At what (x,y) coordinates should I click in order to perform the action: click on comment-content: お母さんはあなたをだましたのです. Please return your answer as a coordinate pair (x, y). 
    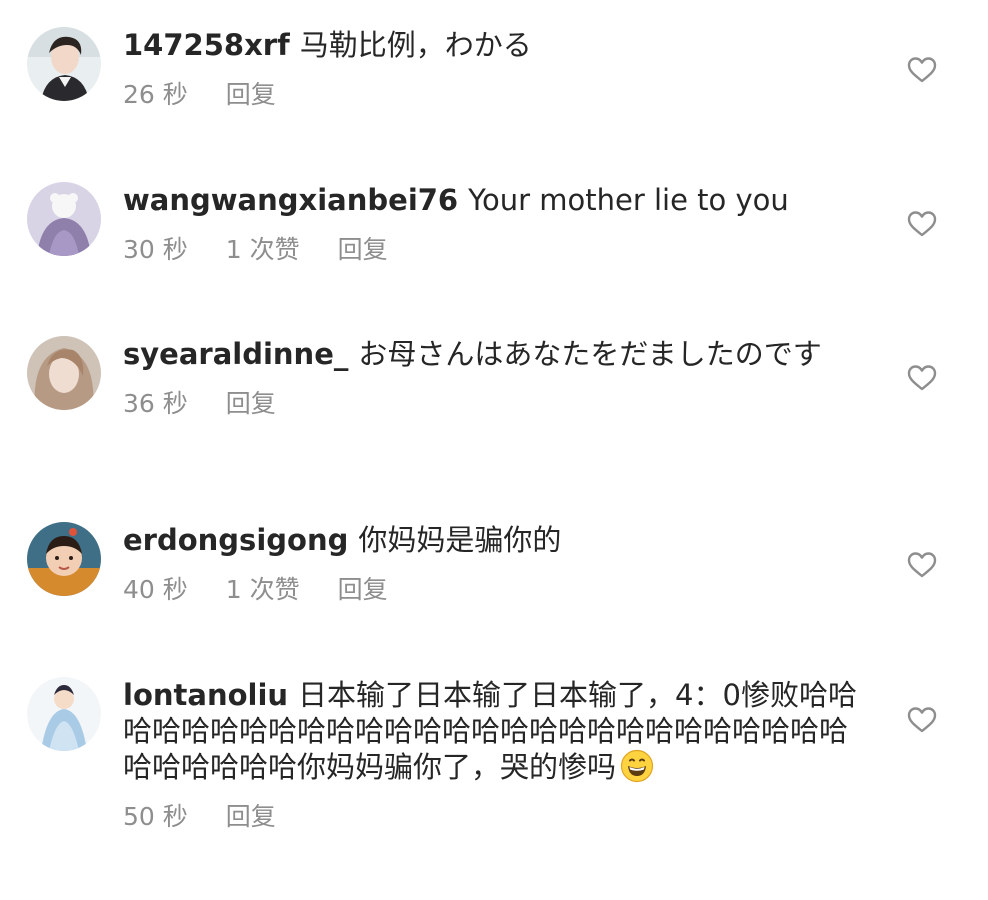
    Looking at the image, I should click on (590, 354).